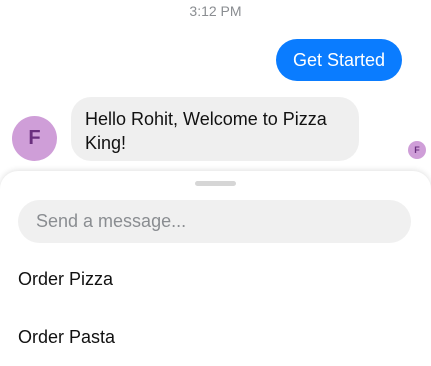 The height and width of the screenshot is (366, 431). Describe the element at coordinates (34, 138) in the screenshot. I see `bot-avatar: F` at that location.